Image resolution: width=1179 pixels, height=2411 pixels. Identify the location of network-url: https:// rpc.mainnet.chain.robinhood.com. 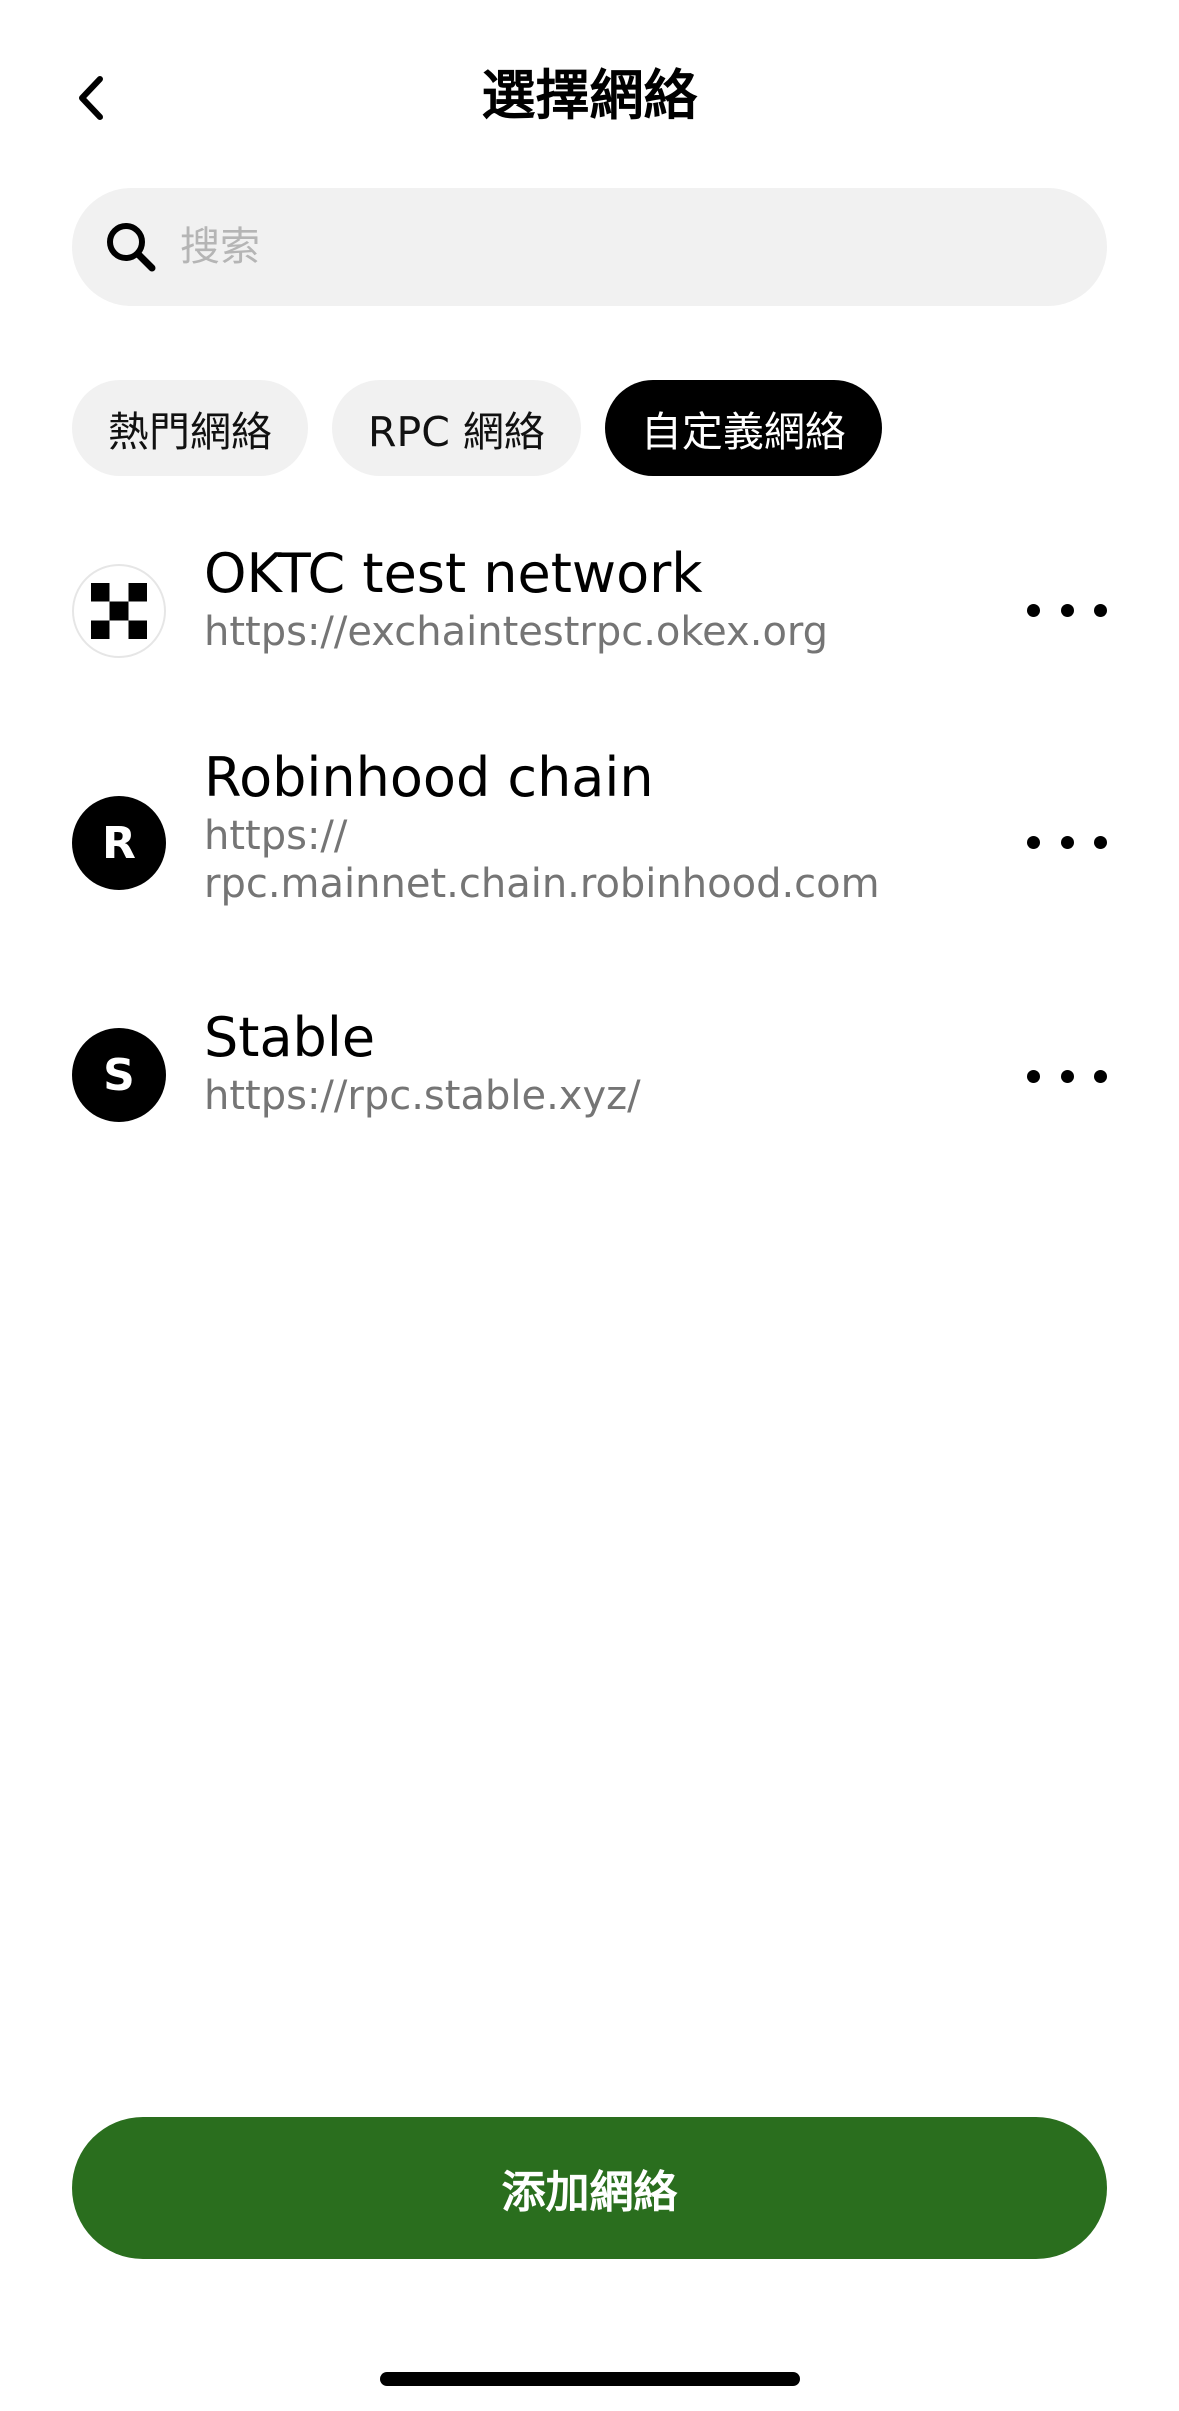
(542, 860).